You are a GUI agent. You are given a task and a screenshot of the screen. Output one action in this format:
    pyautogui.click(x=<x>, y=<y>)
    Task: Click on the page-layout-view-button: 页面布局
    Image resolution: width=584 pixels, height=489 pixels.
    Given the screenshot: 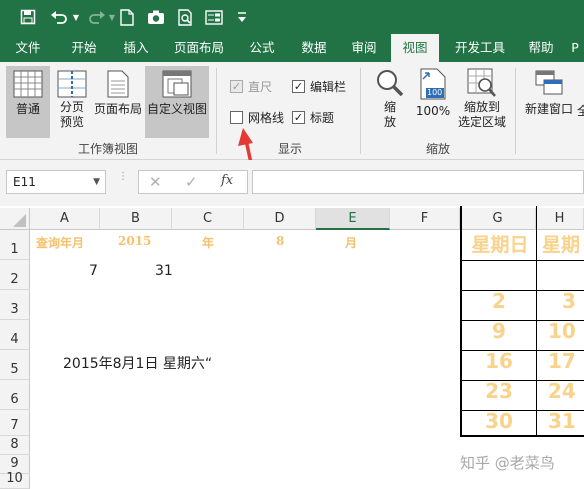 What is the action you would take?
    pyautogui.click(x=118, y=102)
    